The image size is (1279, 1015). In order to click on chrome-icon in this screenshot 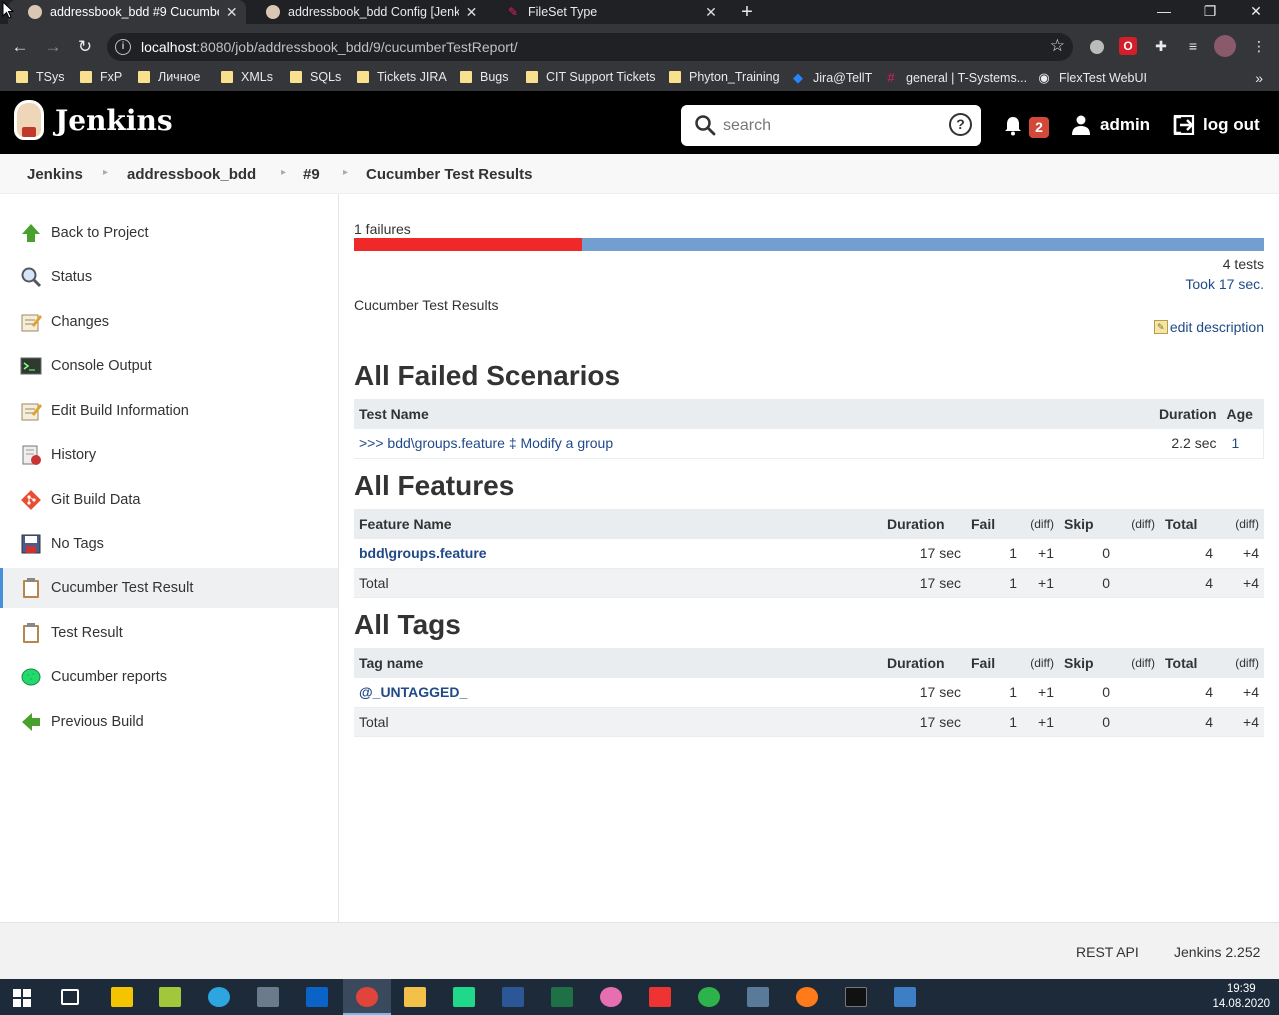, I will do `click(367, 997)`.